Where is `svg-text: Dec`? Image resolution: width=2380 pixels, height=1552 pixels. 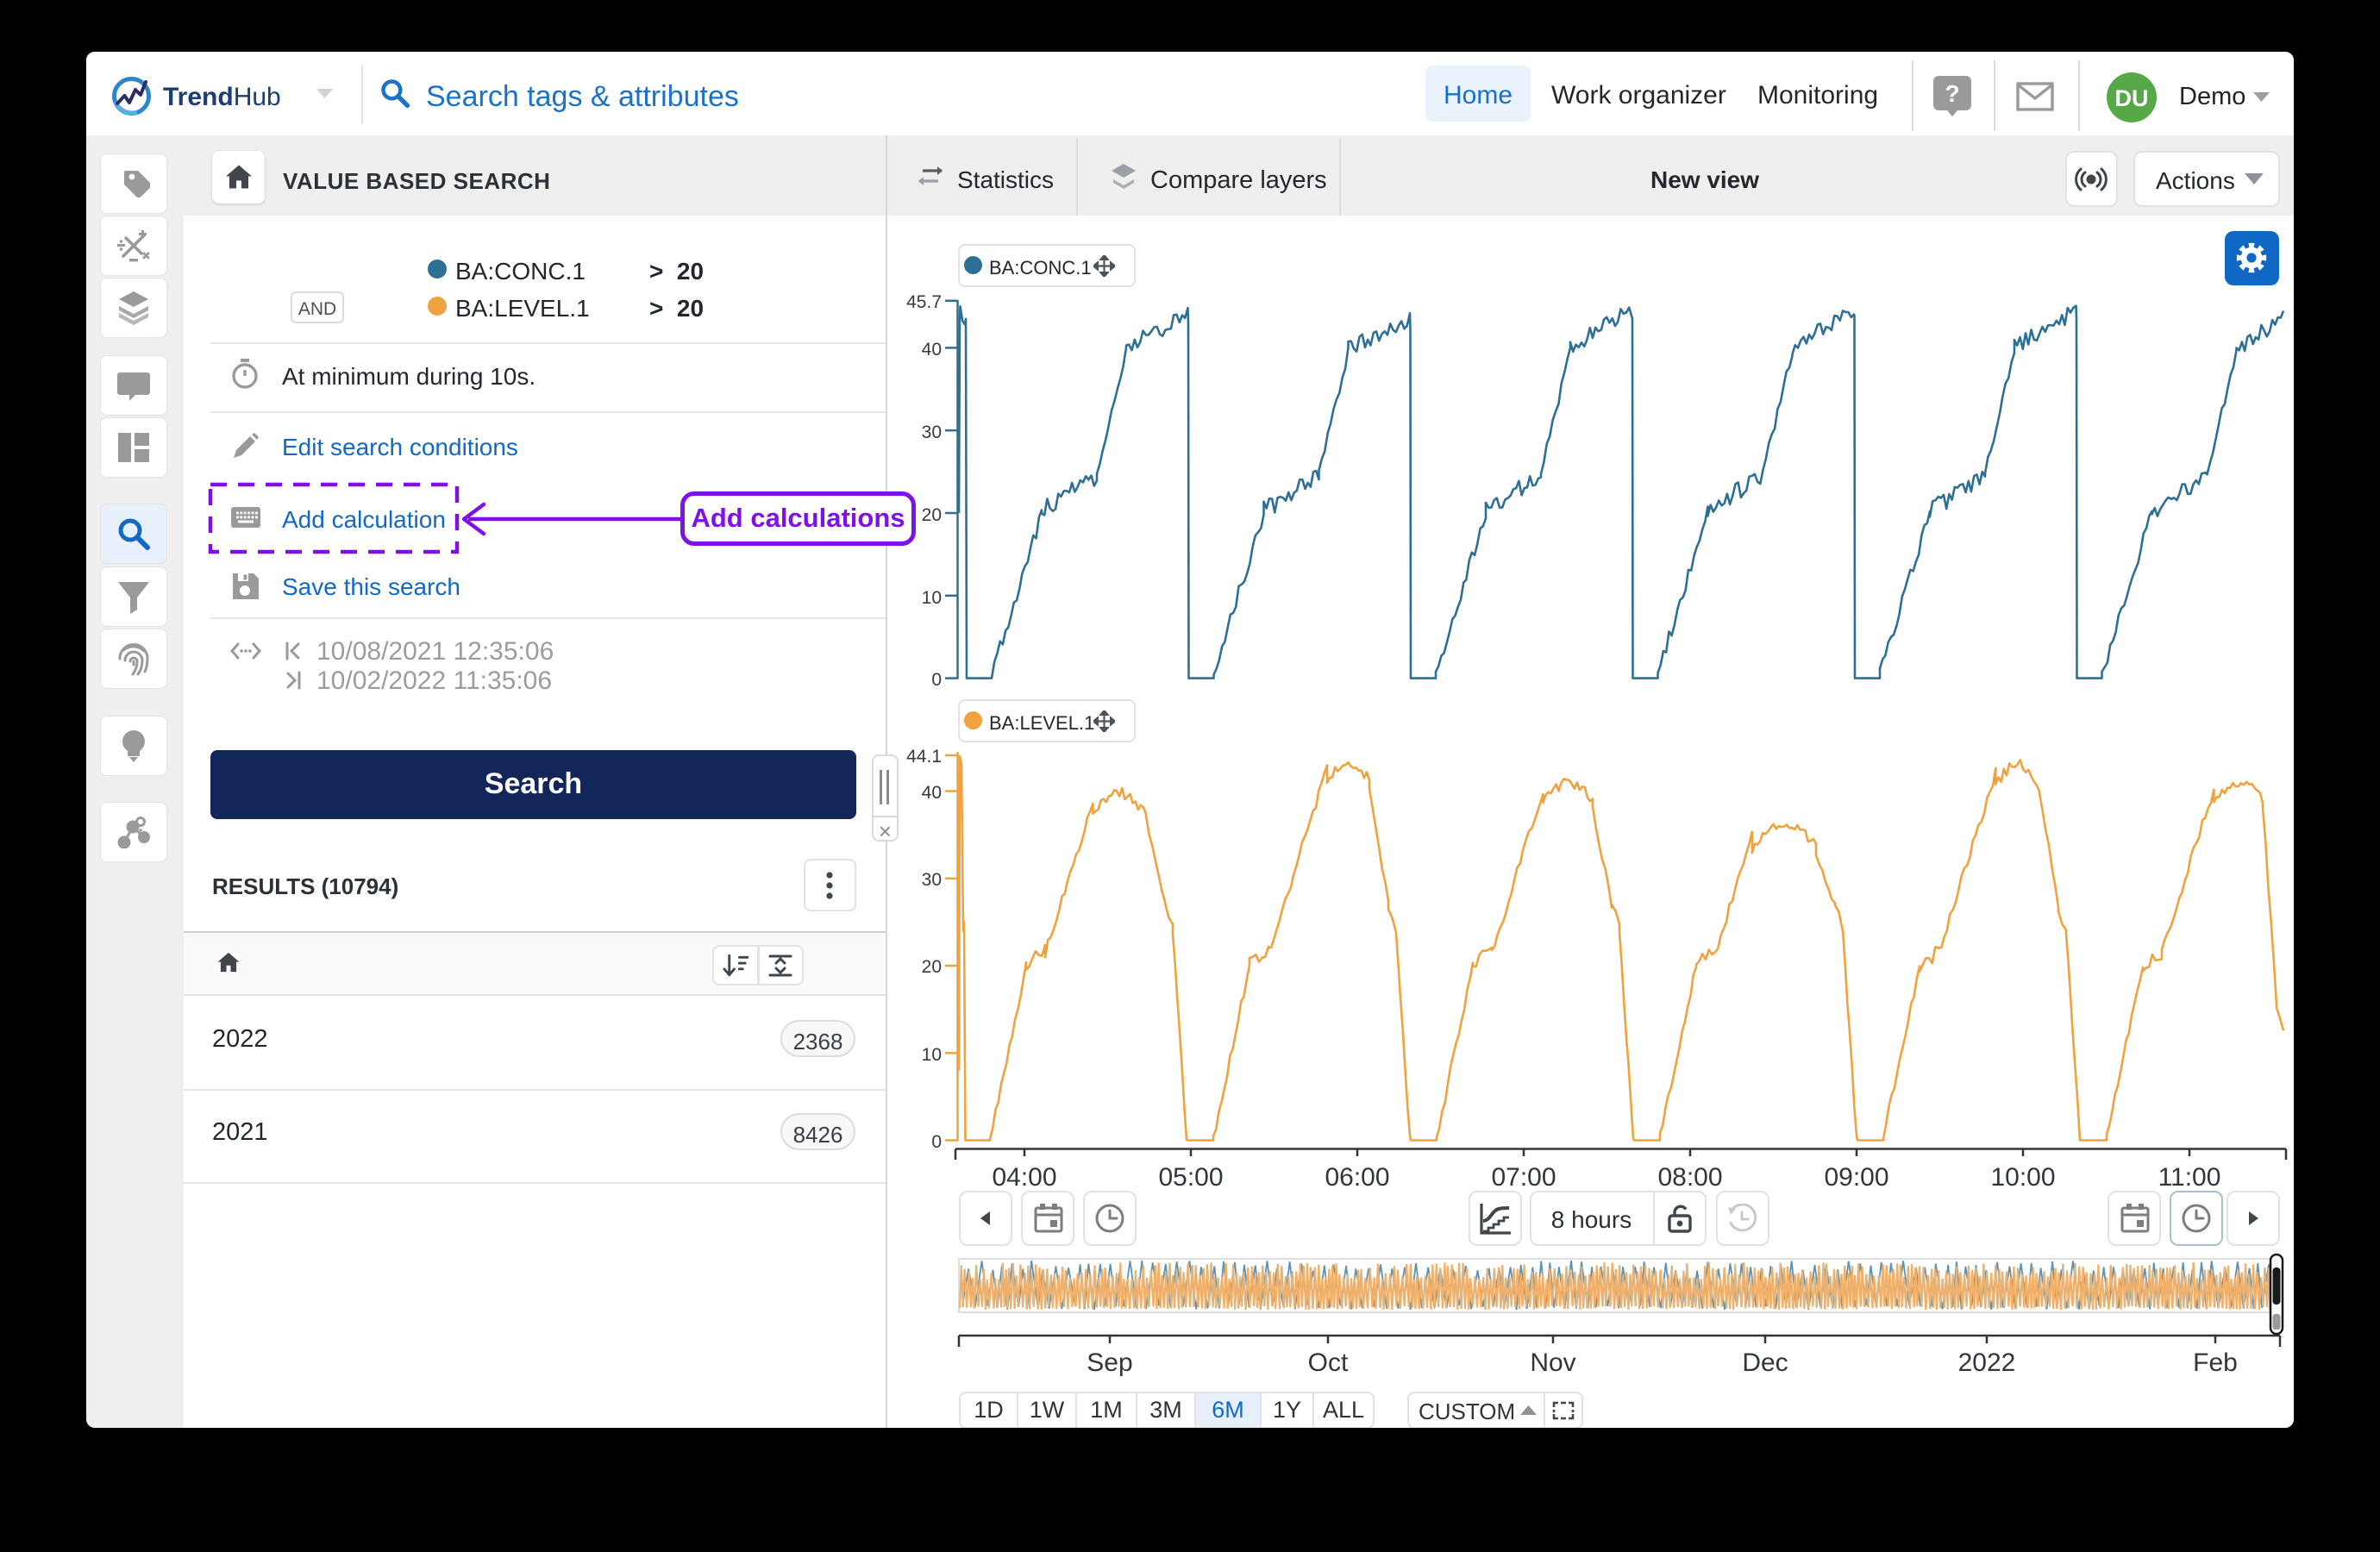 svg-text: Dec is located at coordinates (1765, 1363).